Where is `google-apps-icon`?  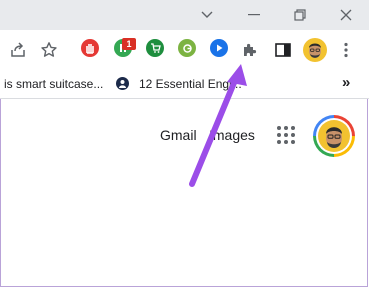 google-apps-icon is located at coordinates (286, 135).